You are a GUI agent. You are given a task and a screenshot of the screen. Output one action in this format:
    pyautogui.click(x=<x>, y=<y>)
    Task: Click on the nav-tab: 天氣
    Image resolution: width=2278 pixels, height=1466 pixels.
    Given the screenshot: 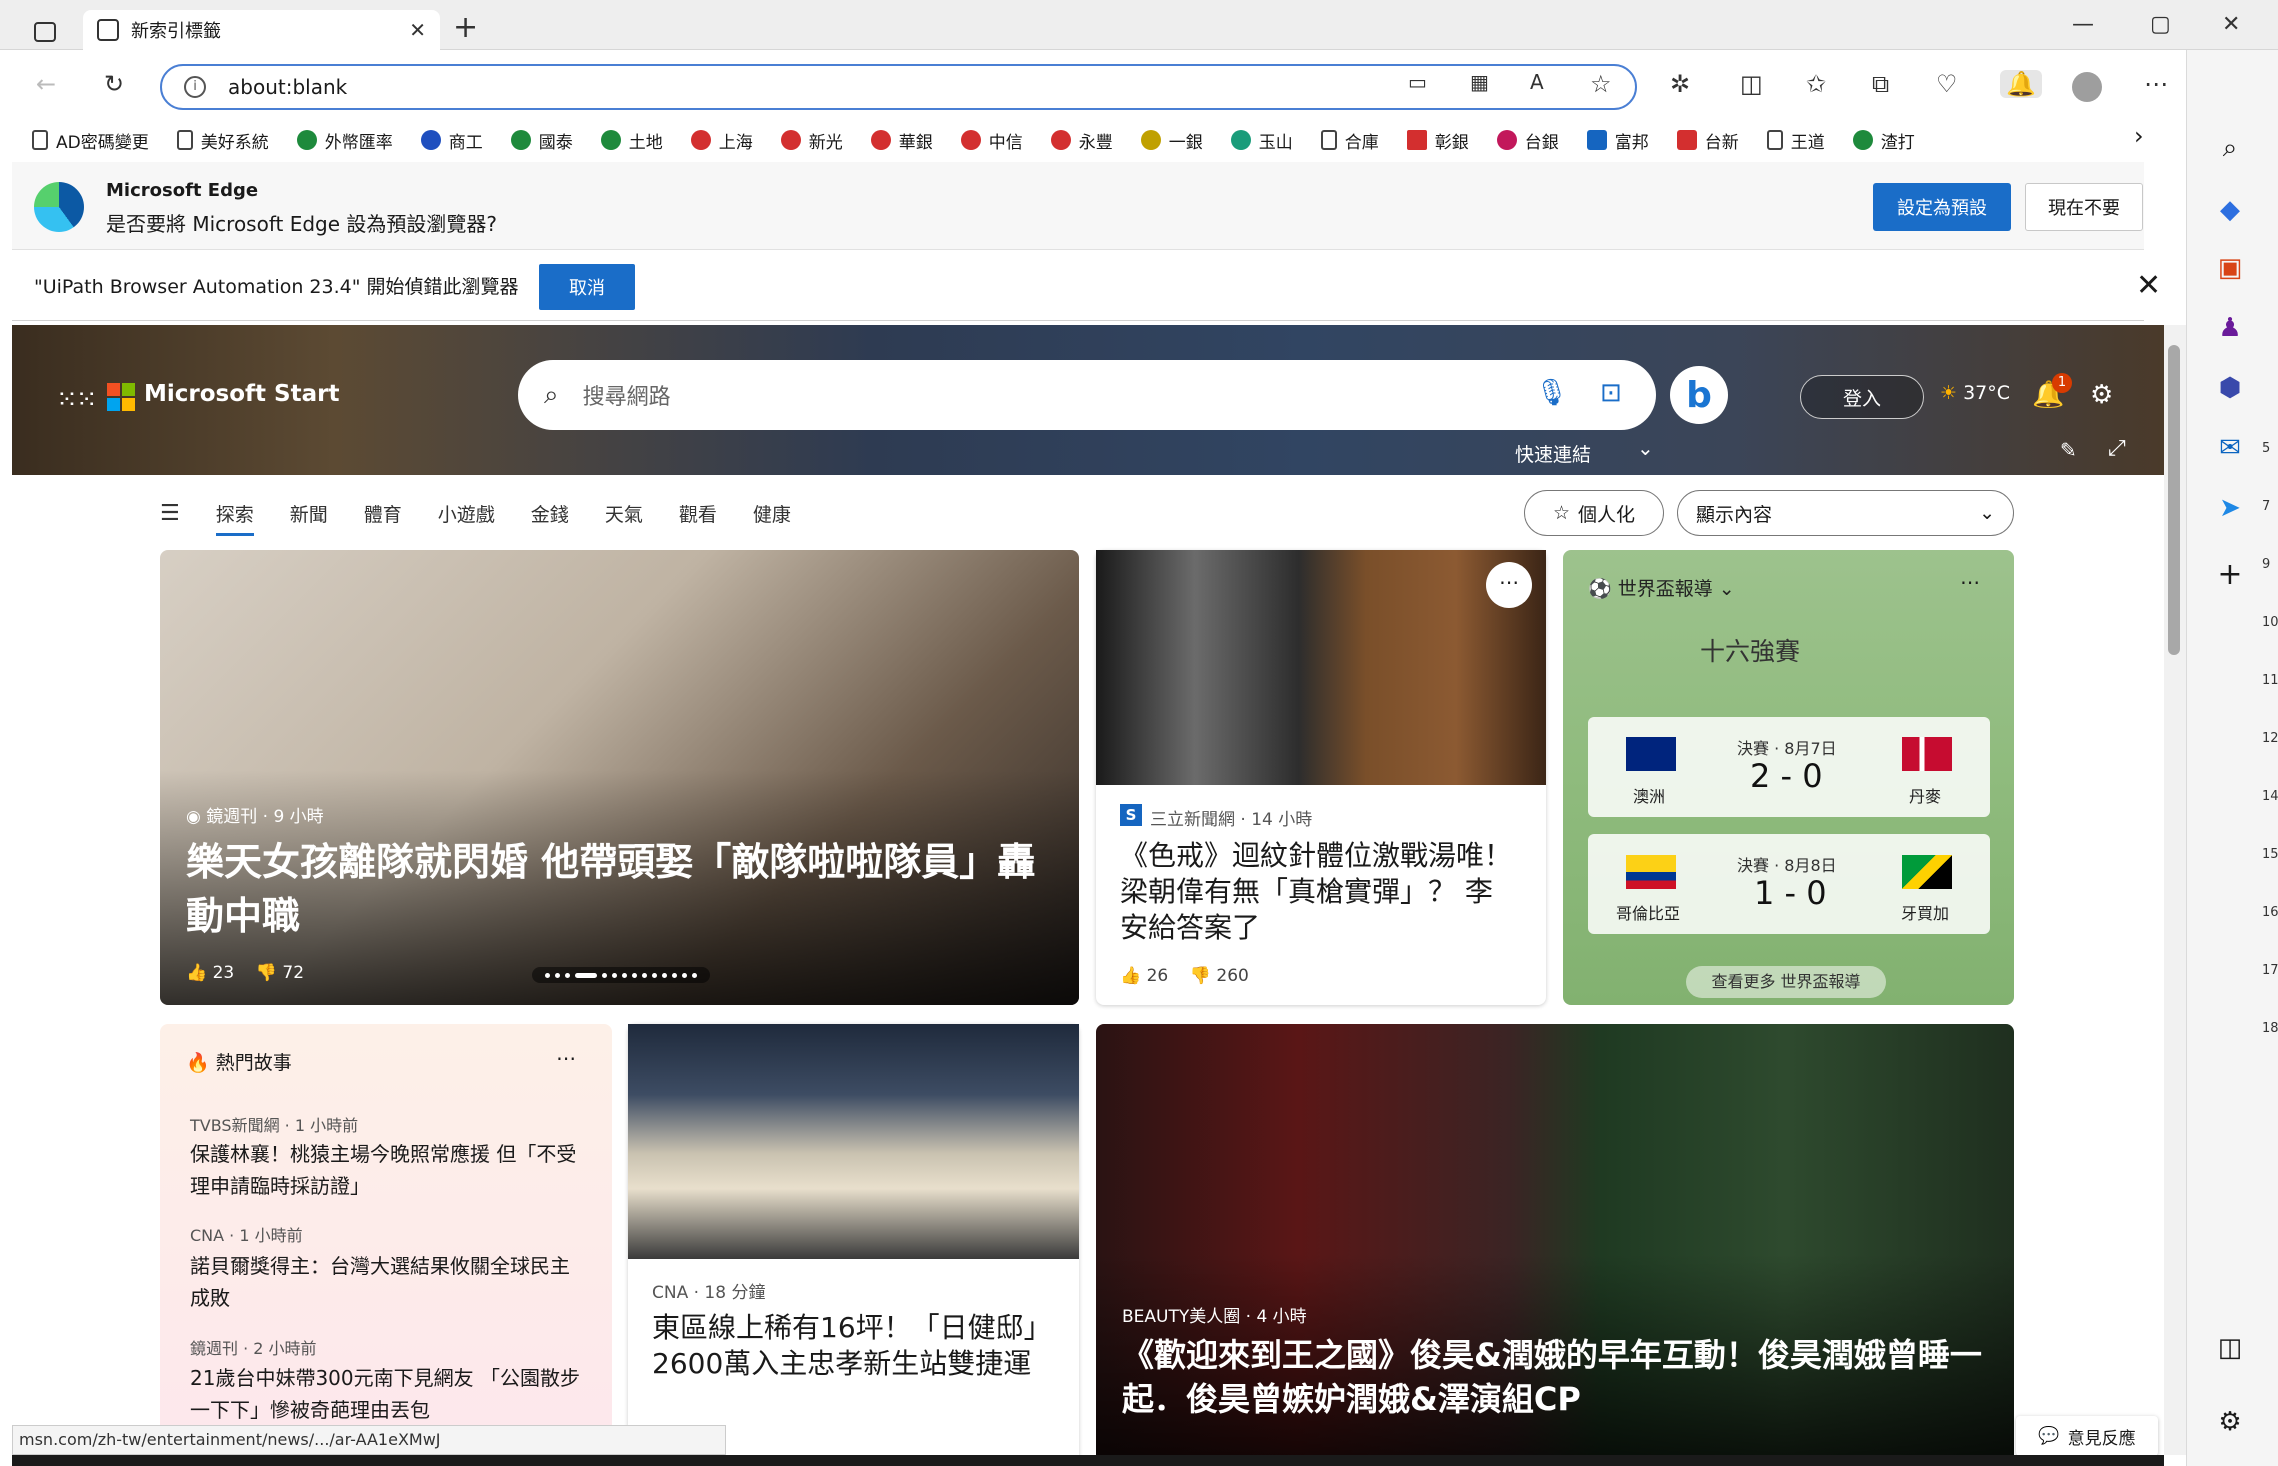 What is the action you would take?
    pyautogui.click(x=624, y=513)
    